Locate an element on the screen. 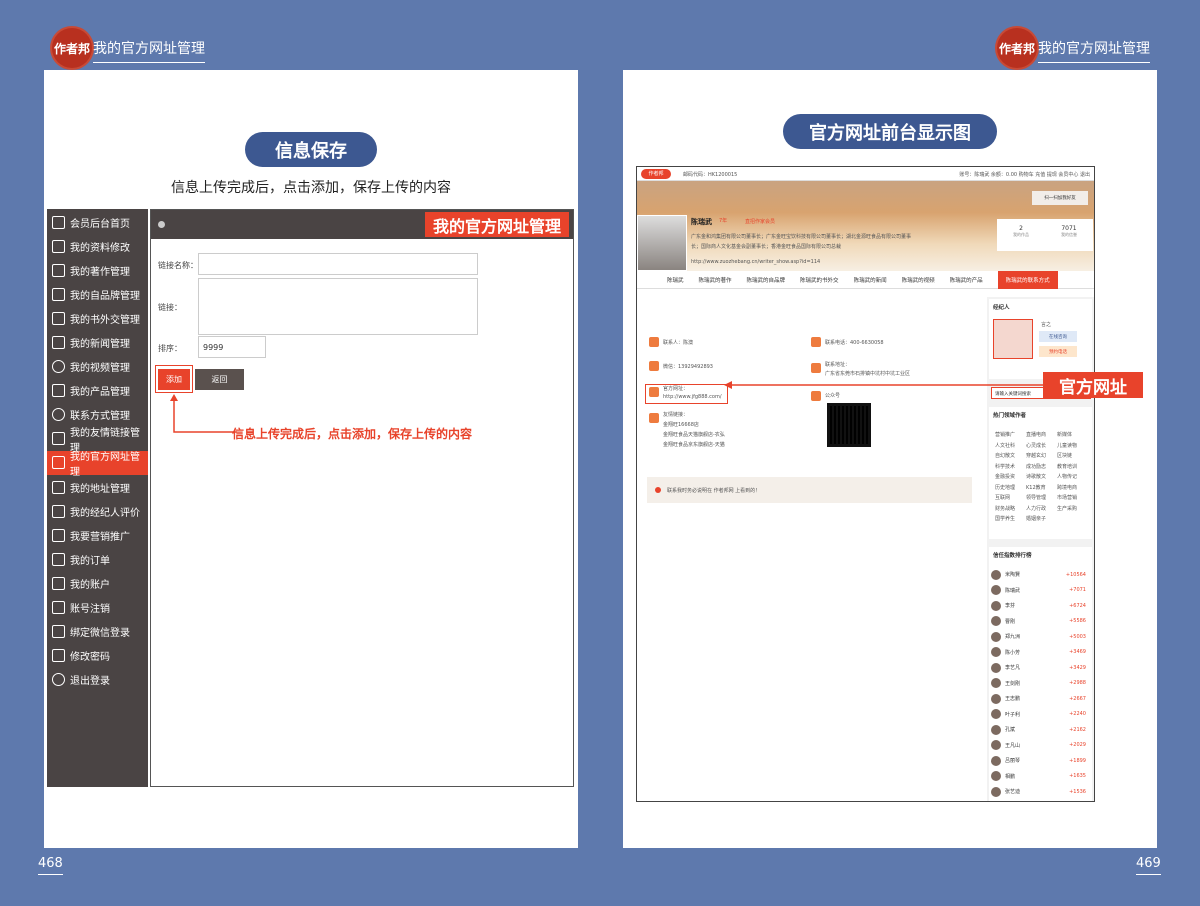 The width and height of the screenshot is (1200, 906). sidebar-item-0: 会员后台首页 is located at coordinates (97, 222).